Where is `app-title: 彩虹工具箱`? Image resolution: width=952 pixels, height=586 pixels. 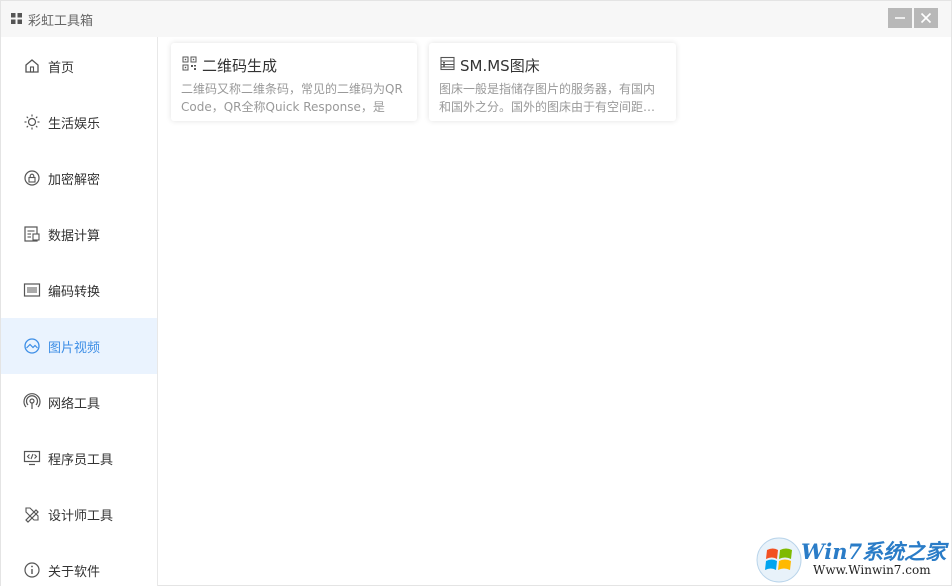 app-title: 彩虹工具箱 is located at coordinates (61, 21).